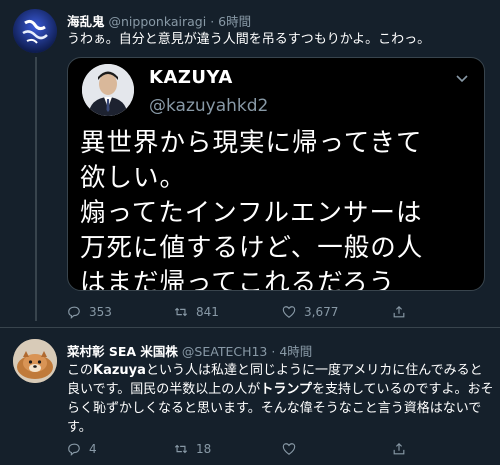 The height and width of the screenshot is (465, 500). What do you see at coordinates (82, 449) in the screenshot?
I see `reply-button: 4` at bounding box center [82, 449].